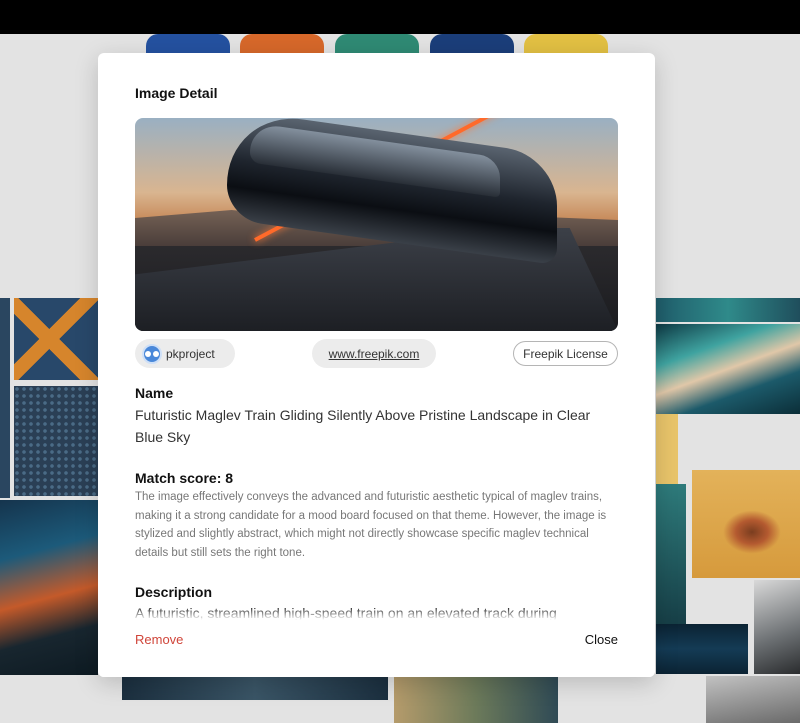 This screenshot has height=723, width=800. What do you see at coordinates (159, 639) in the screenshot?
I see `remove-button: Remove` at bounding box center [159, 639].